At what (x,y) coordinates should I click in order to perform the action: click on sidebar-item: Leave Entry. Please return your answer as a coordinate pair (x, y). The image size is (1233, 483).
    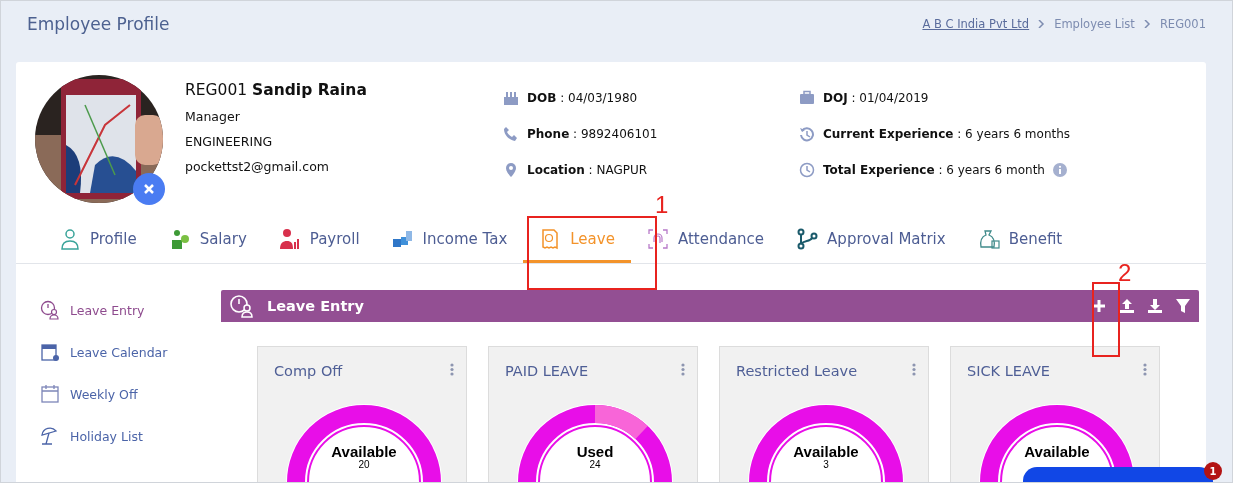
    Looking at the image, I should click on (130, 310).